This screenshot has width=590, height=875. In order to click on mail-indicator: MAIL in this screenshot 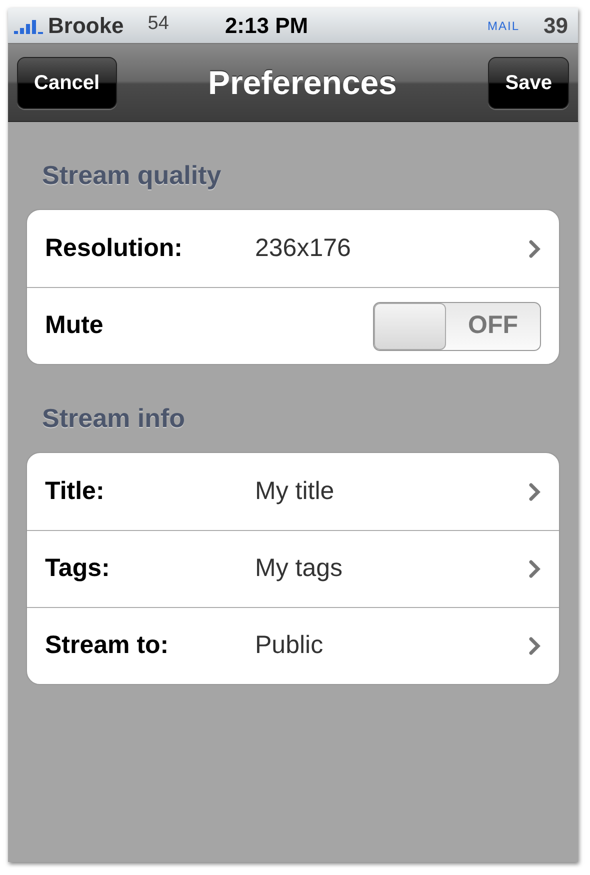, I will do `click(504, 26)`.